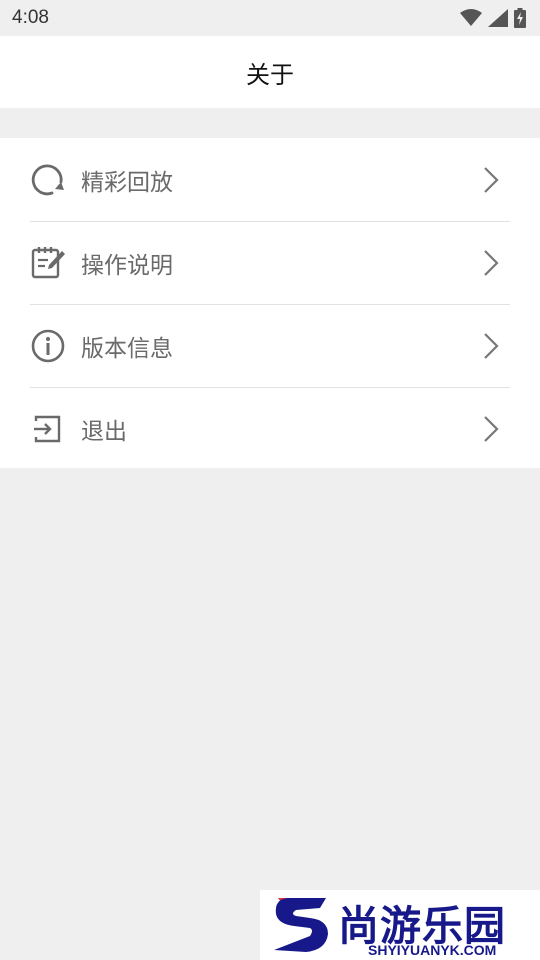 Image resolution: width=540 pixels, height=960 pixels. I want to click on status-icons, so click(493, 18).